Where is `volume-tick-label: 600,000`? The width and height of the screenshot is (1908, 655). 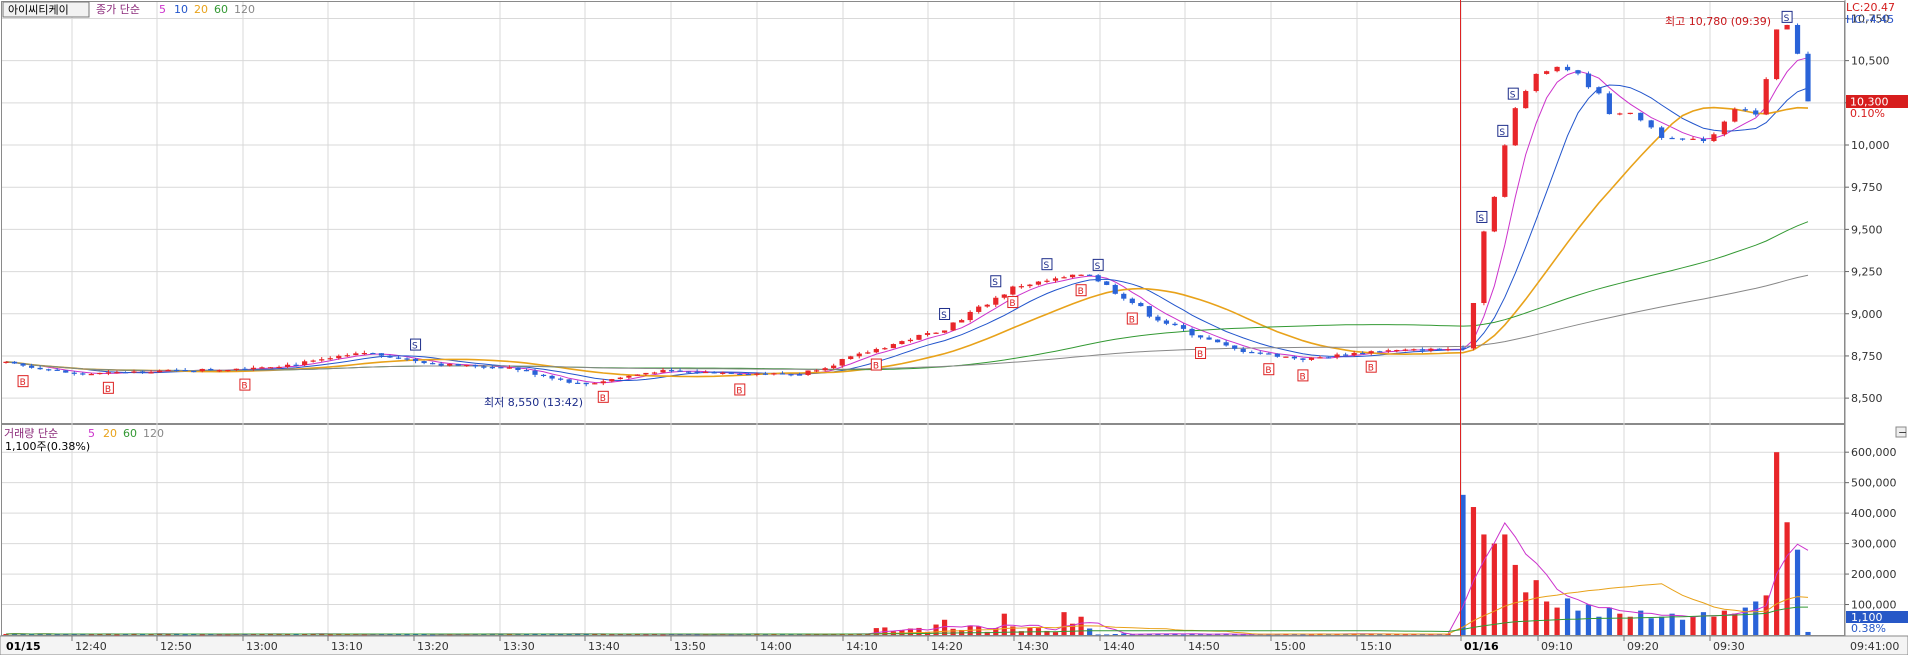 volume-tick-label: 600,000 is located at coordinates (1874, 452).